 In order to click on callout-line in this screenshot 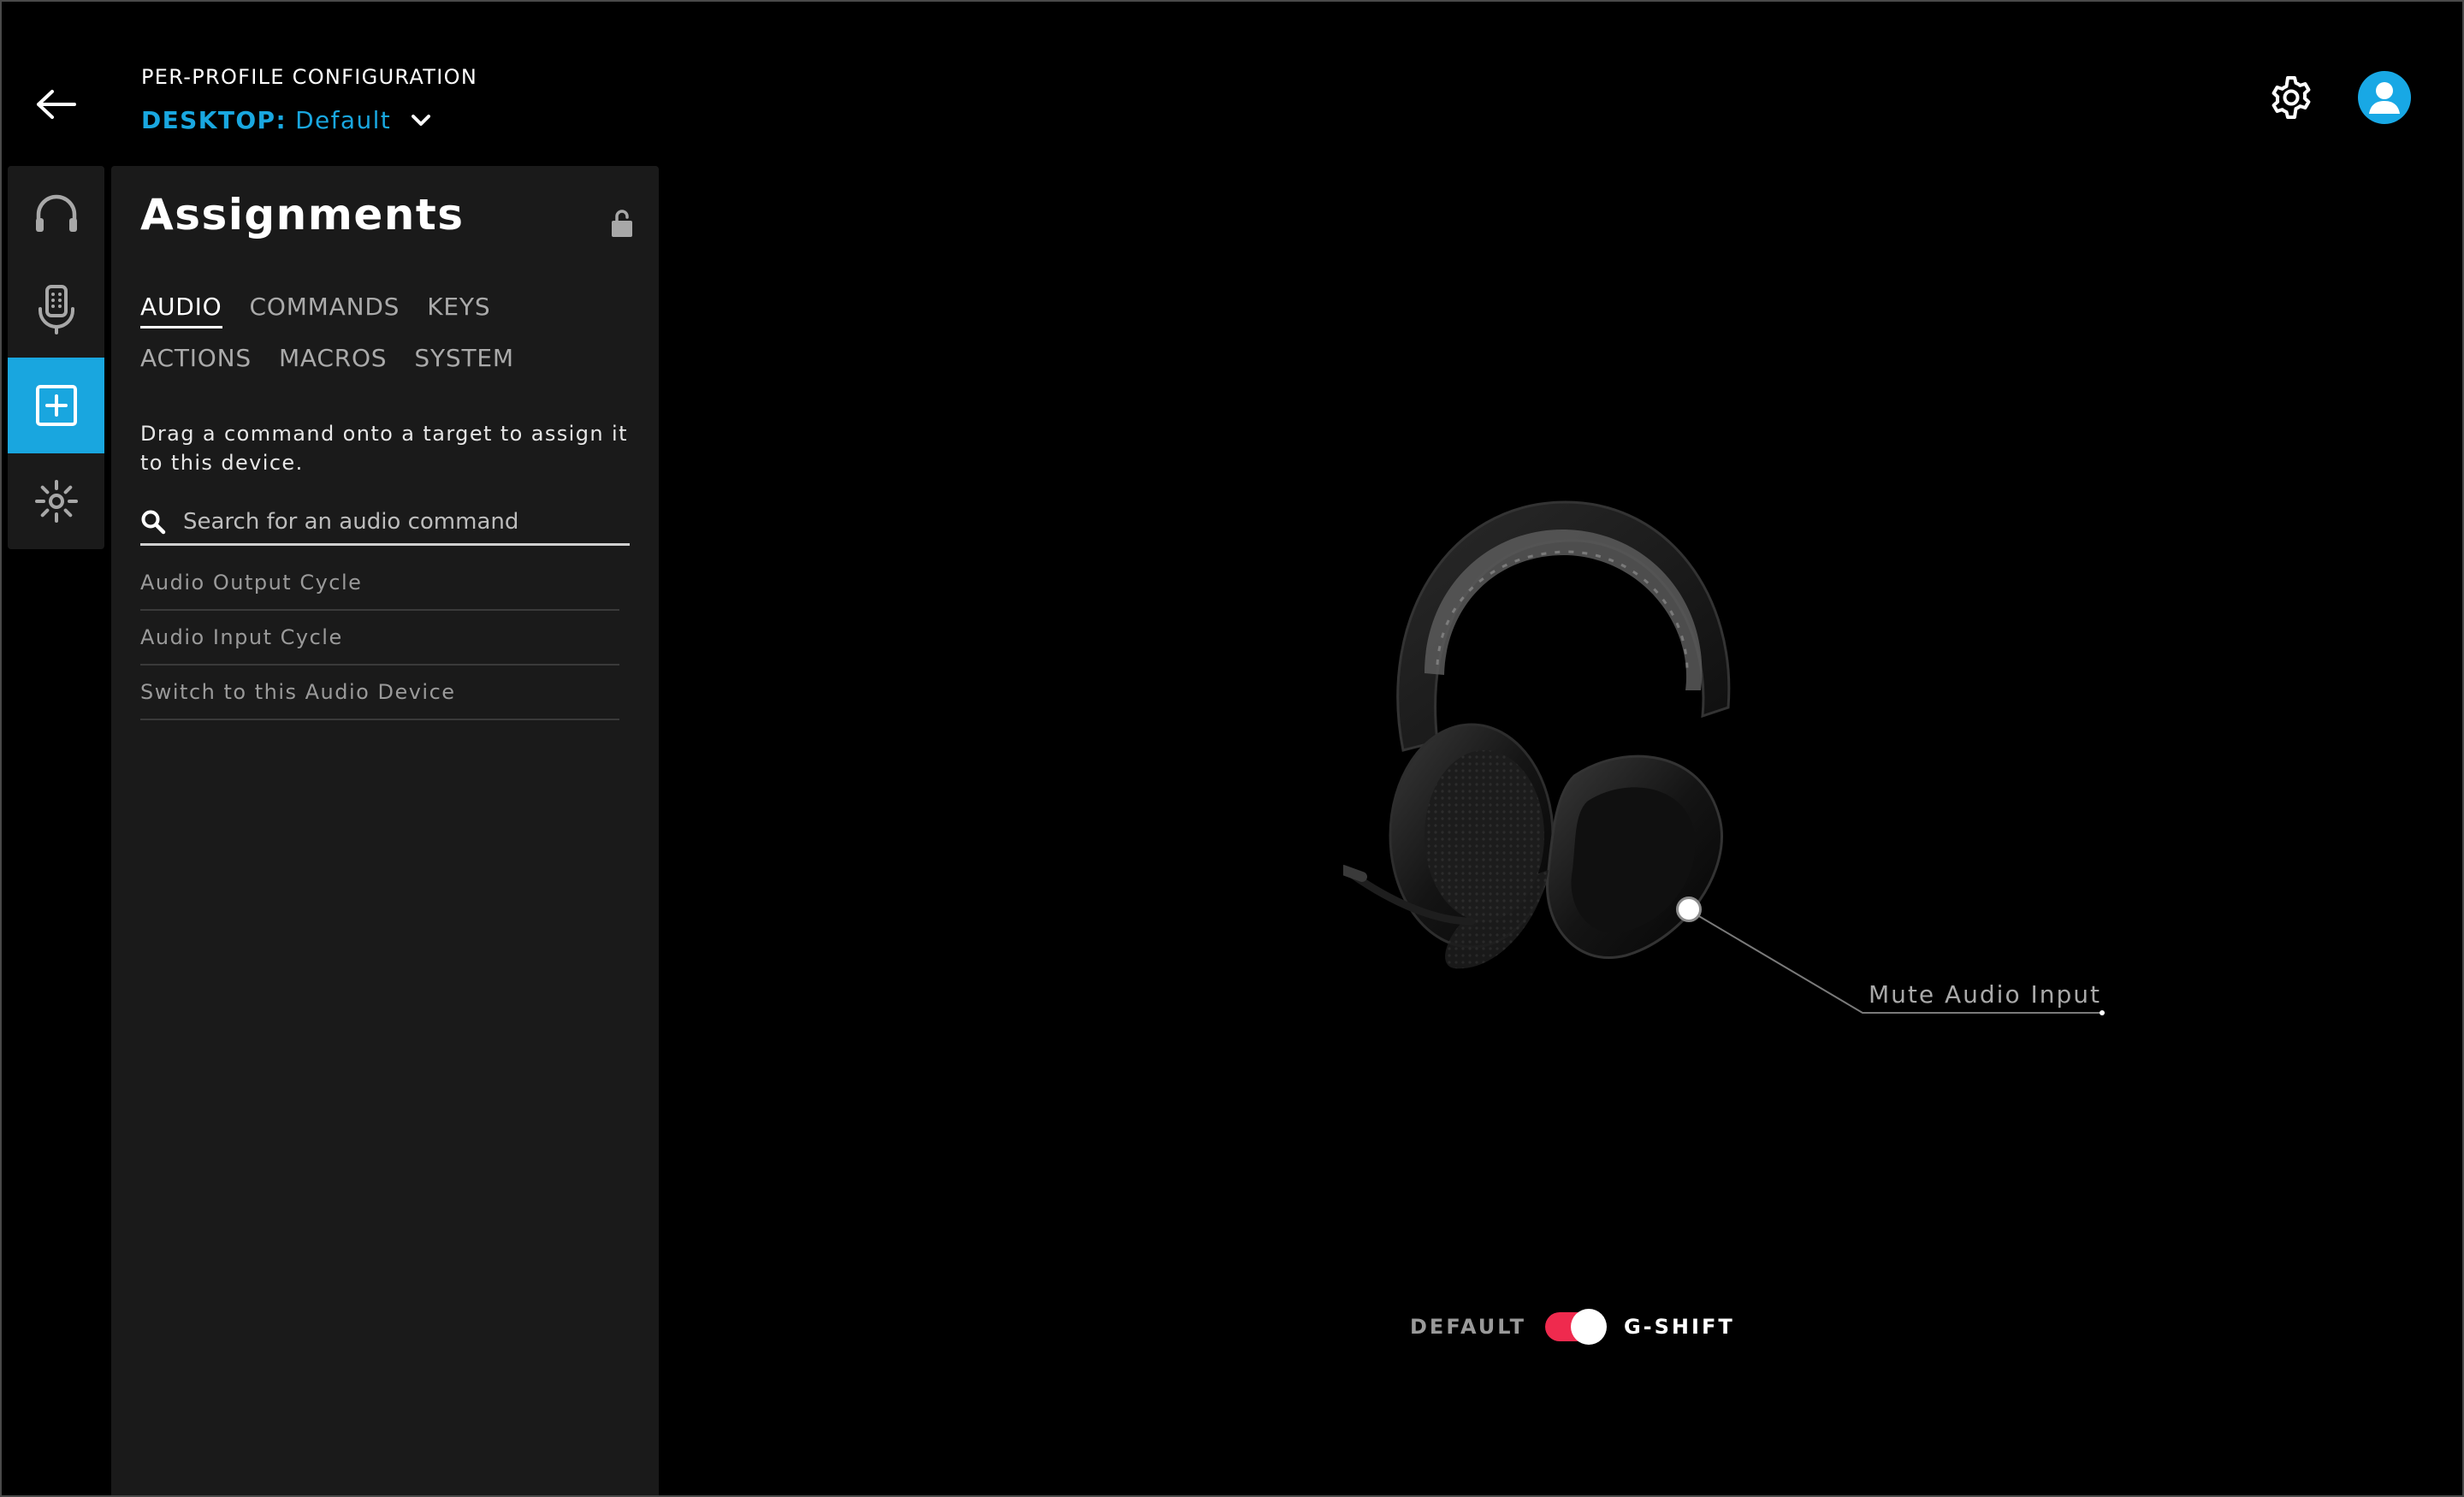, I will do `click(1896, 962)`.